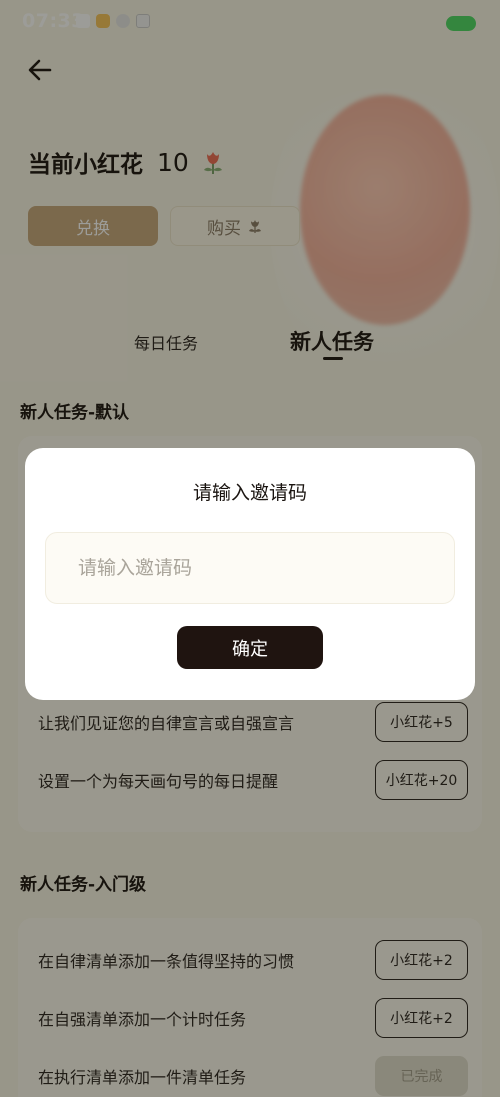 This screenshot has width=500, height=1097. Describe the element at coordinates (249, 493) in the screenshot. I see `dialog-title: 请输入邀请码` at that location.